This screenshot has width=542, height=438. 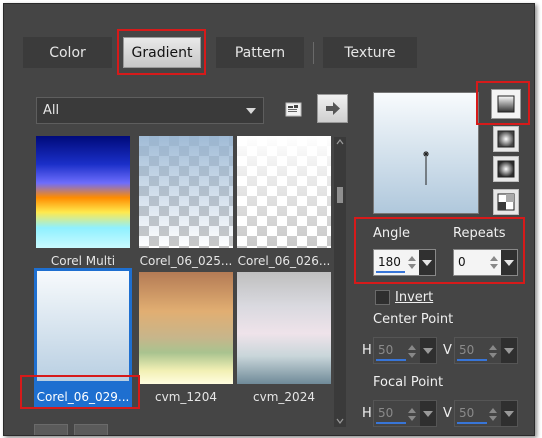 I want to click on arrow-right-icon, so click(x=333, y=108).